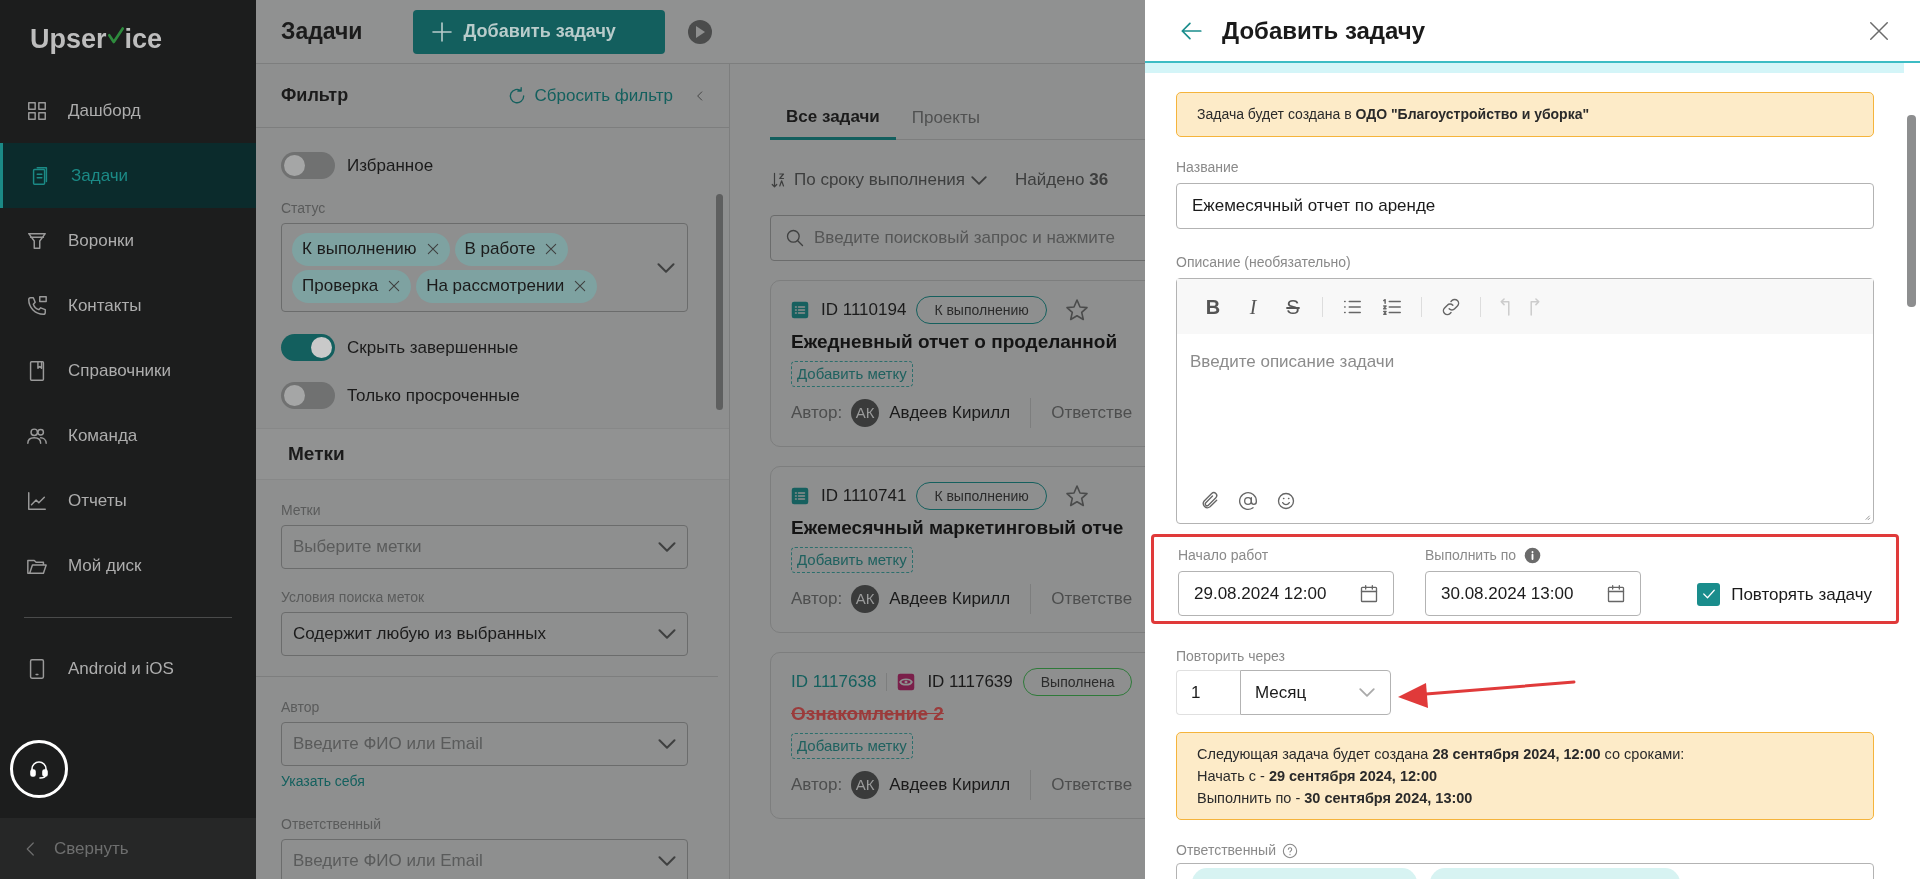  I want to click on unit-select: Месяц, so click(1315, 692).